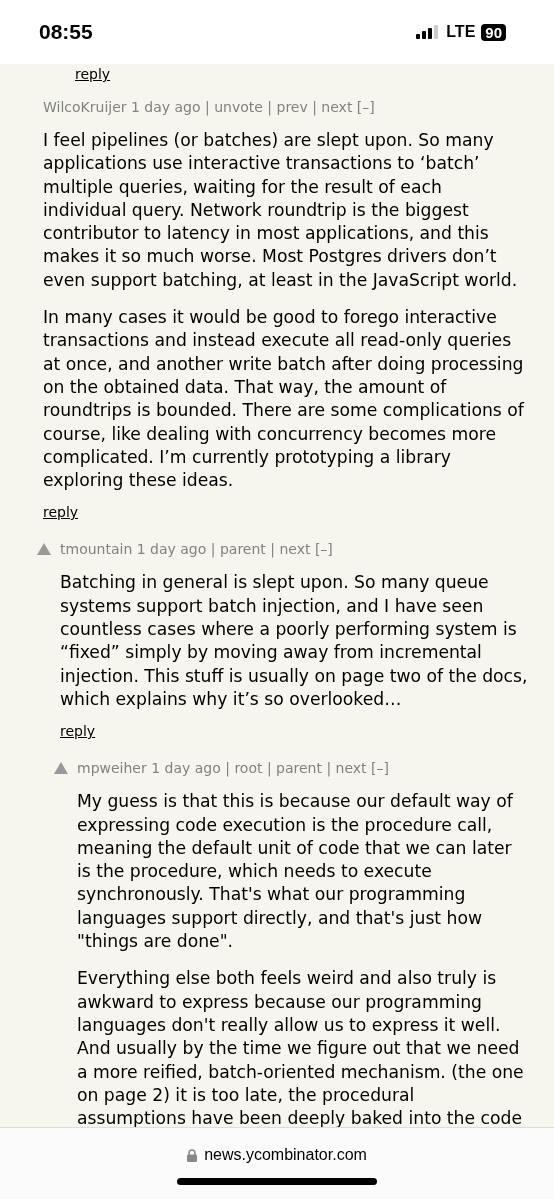  What do you see at coordinates (196, 549) in the screenshot?
I see `comment-header: tmountain 1 day ago | parent | next [–]` at bounding box center [196, 549].